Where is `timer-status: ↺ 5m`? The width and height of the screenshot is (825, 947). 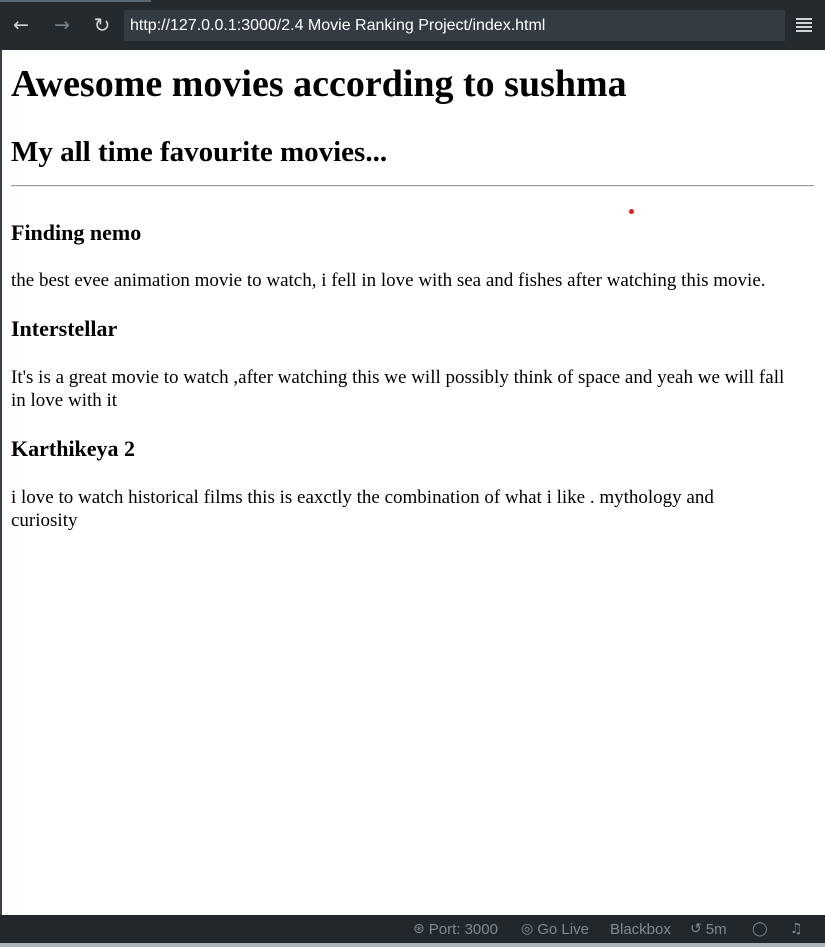 timer-status: ↺ 5m is located at coordinates (708, 929).